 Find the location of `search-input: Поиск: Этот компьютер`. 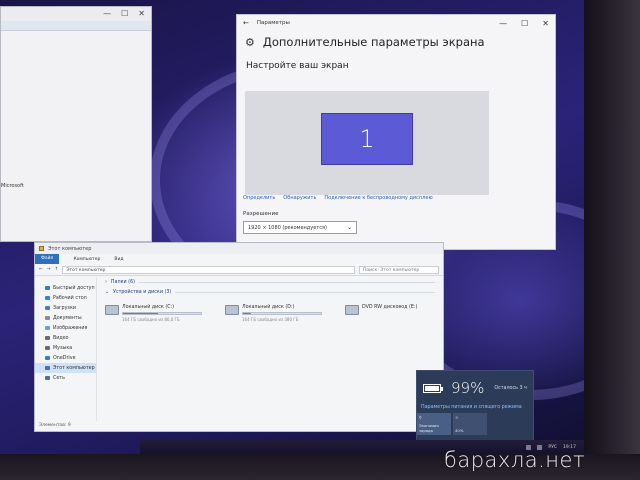

search-input: Поиск: Этот компьютер is located at coordinates (399, 269).